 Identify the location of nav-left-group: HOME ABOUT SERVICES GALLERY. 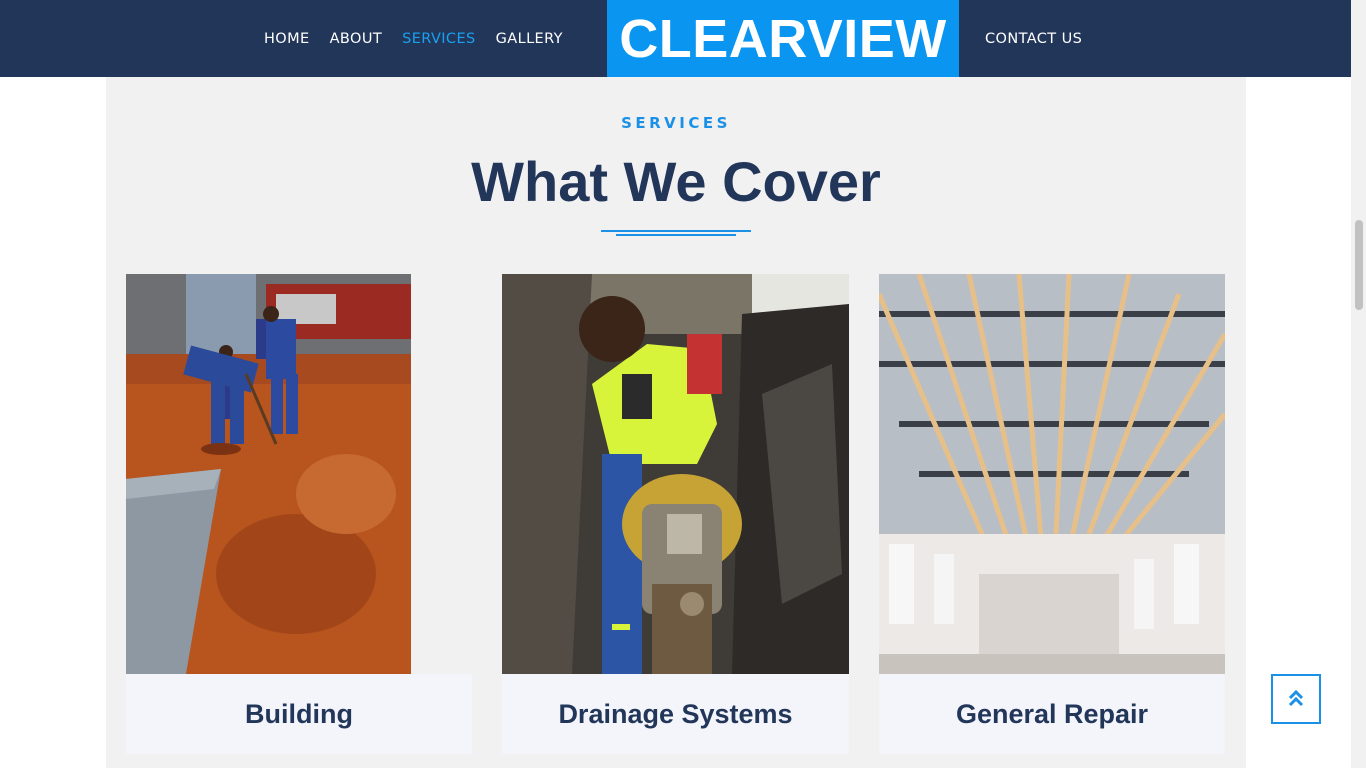
(423, 38).